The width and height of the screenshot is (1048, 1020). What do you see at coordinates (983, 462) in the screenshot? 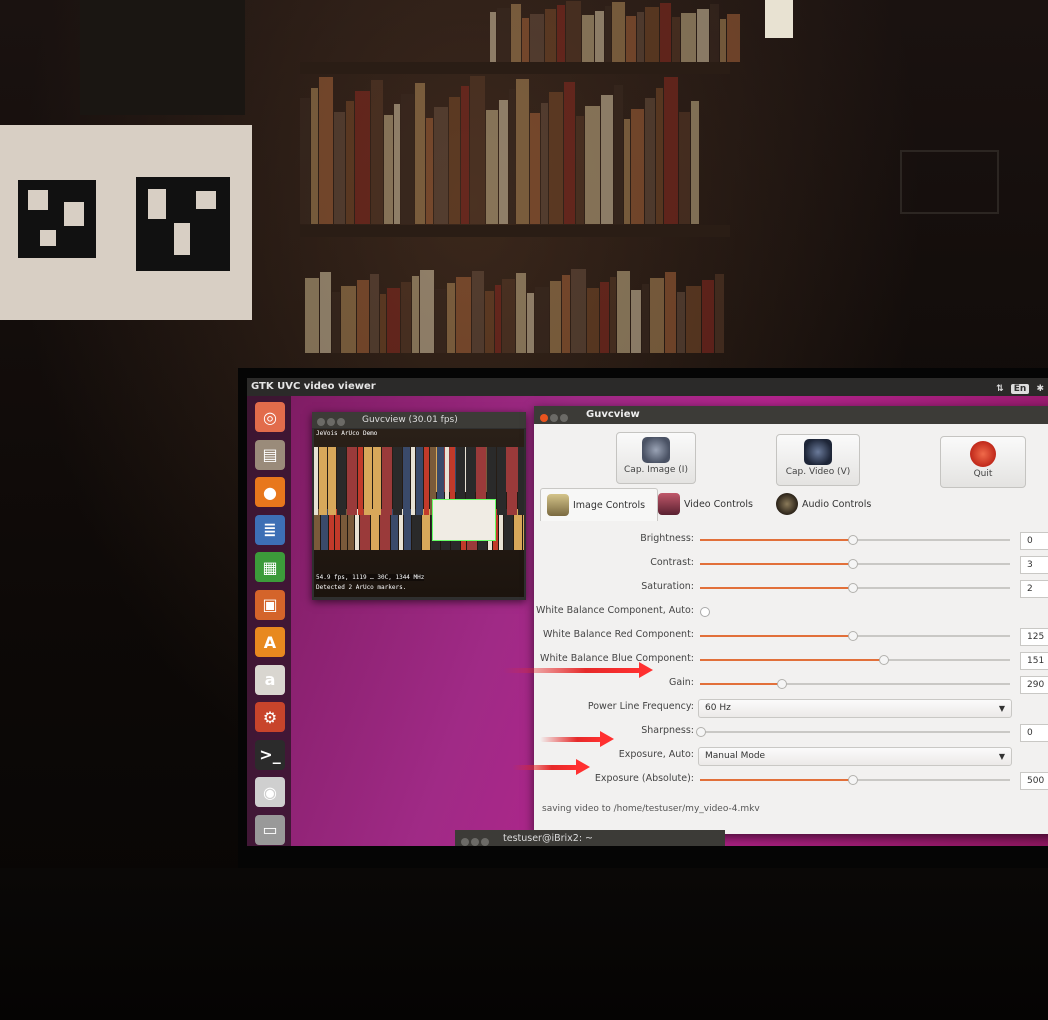
I see `quit-button: Quit` at bounding box center [983, 462].